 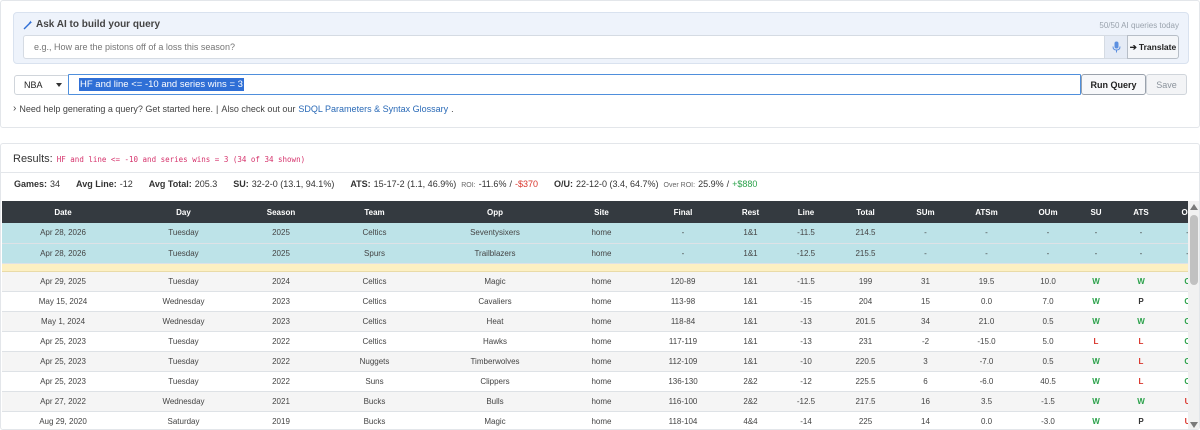 I want to click on cell-season: 2024, so click(x=281, y=281).